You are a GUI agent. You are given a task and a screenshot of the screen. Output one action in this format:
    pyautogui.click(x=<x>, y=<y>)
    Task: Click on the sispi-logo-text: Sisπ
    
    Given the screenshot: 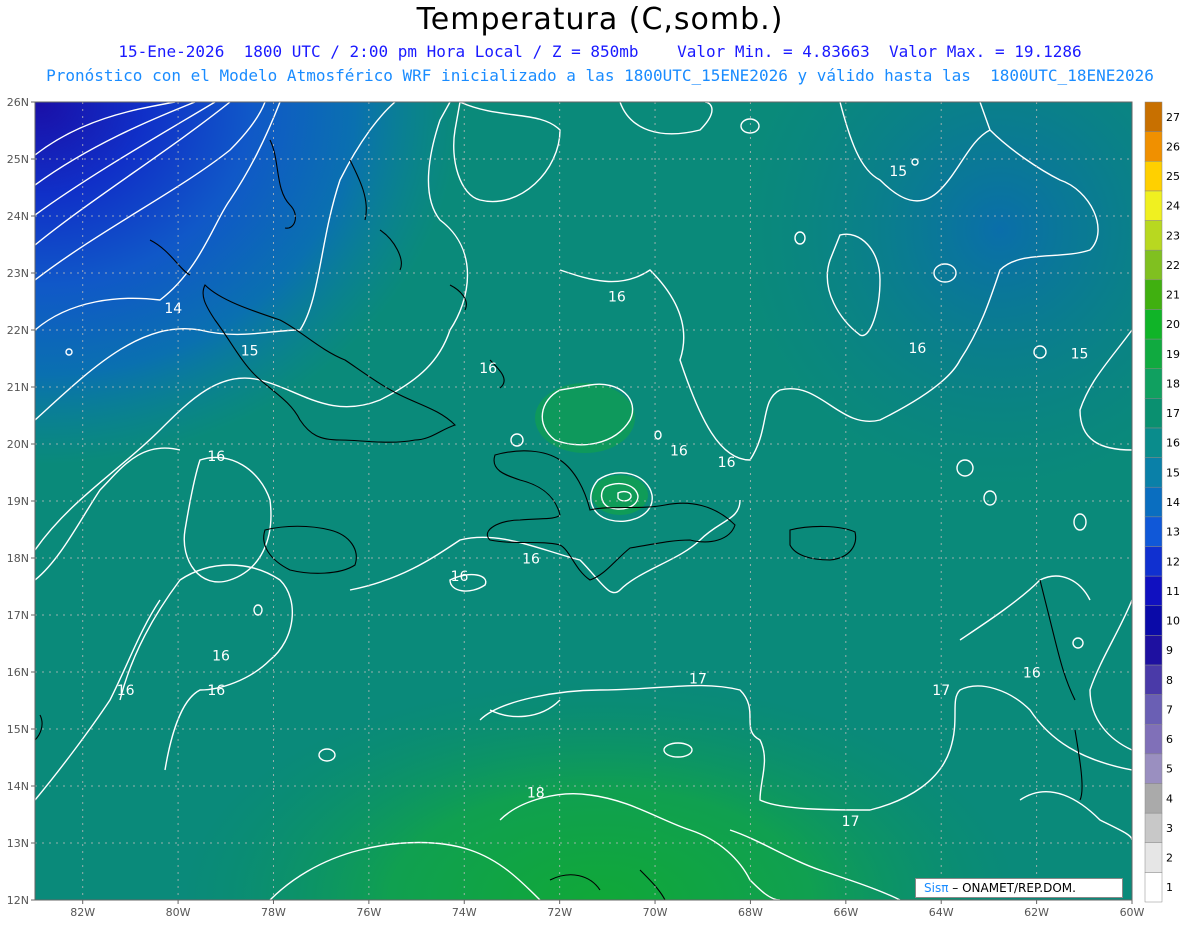 What is the action you would take?
    pyautogui.click(x=936, y=888)
    